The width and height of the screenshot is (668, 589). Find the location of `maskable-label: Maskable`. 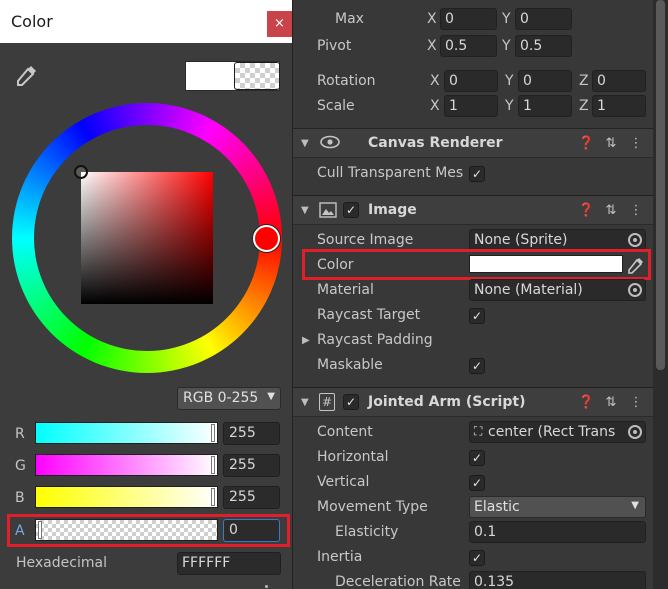

maskable-label: Maskable is located at coordinates (350, 365).